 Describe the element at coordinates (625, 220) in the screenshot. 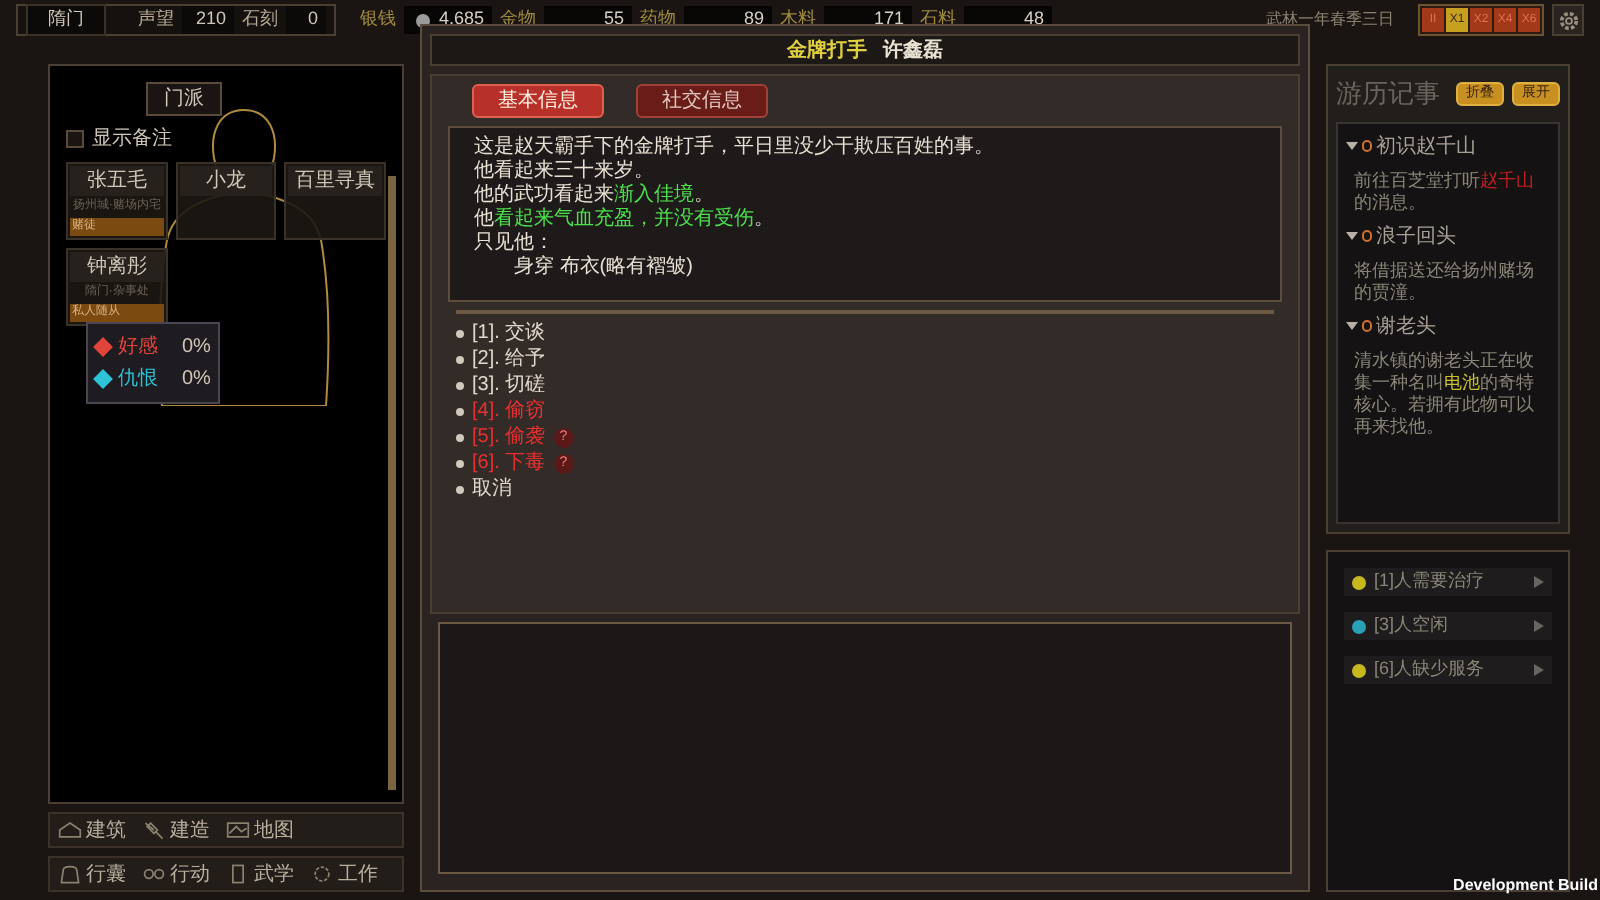

I see `description-line: 他看起来气血充盈，并没有受伤。` at that location.